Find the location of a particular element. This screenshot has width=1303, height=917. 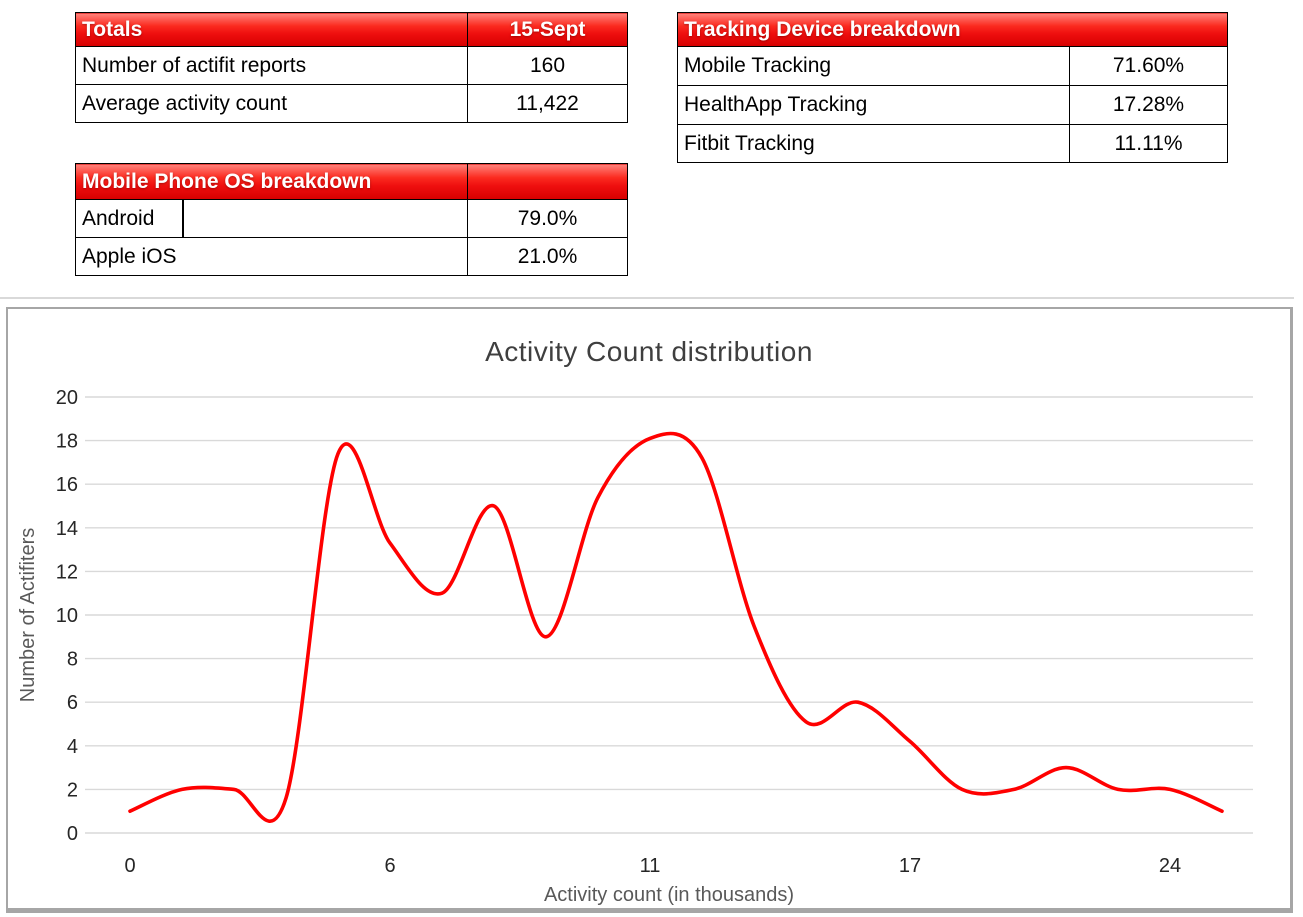

y-tick-label: 8 is located at coordinates (72, 660).